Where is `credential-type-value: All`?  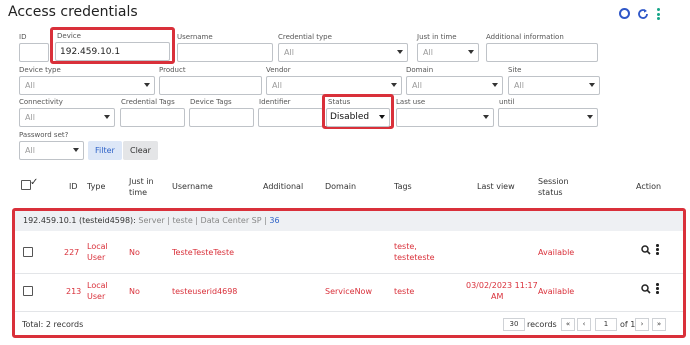
credential-type-value: All is located at coordinates (289, 52).